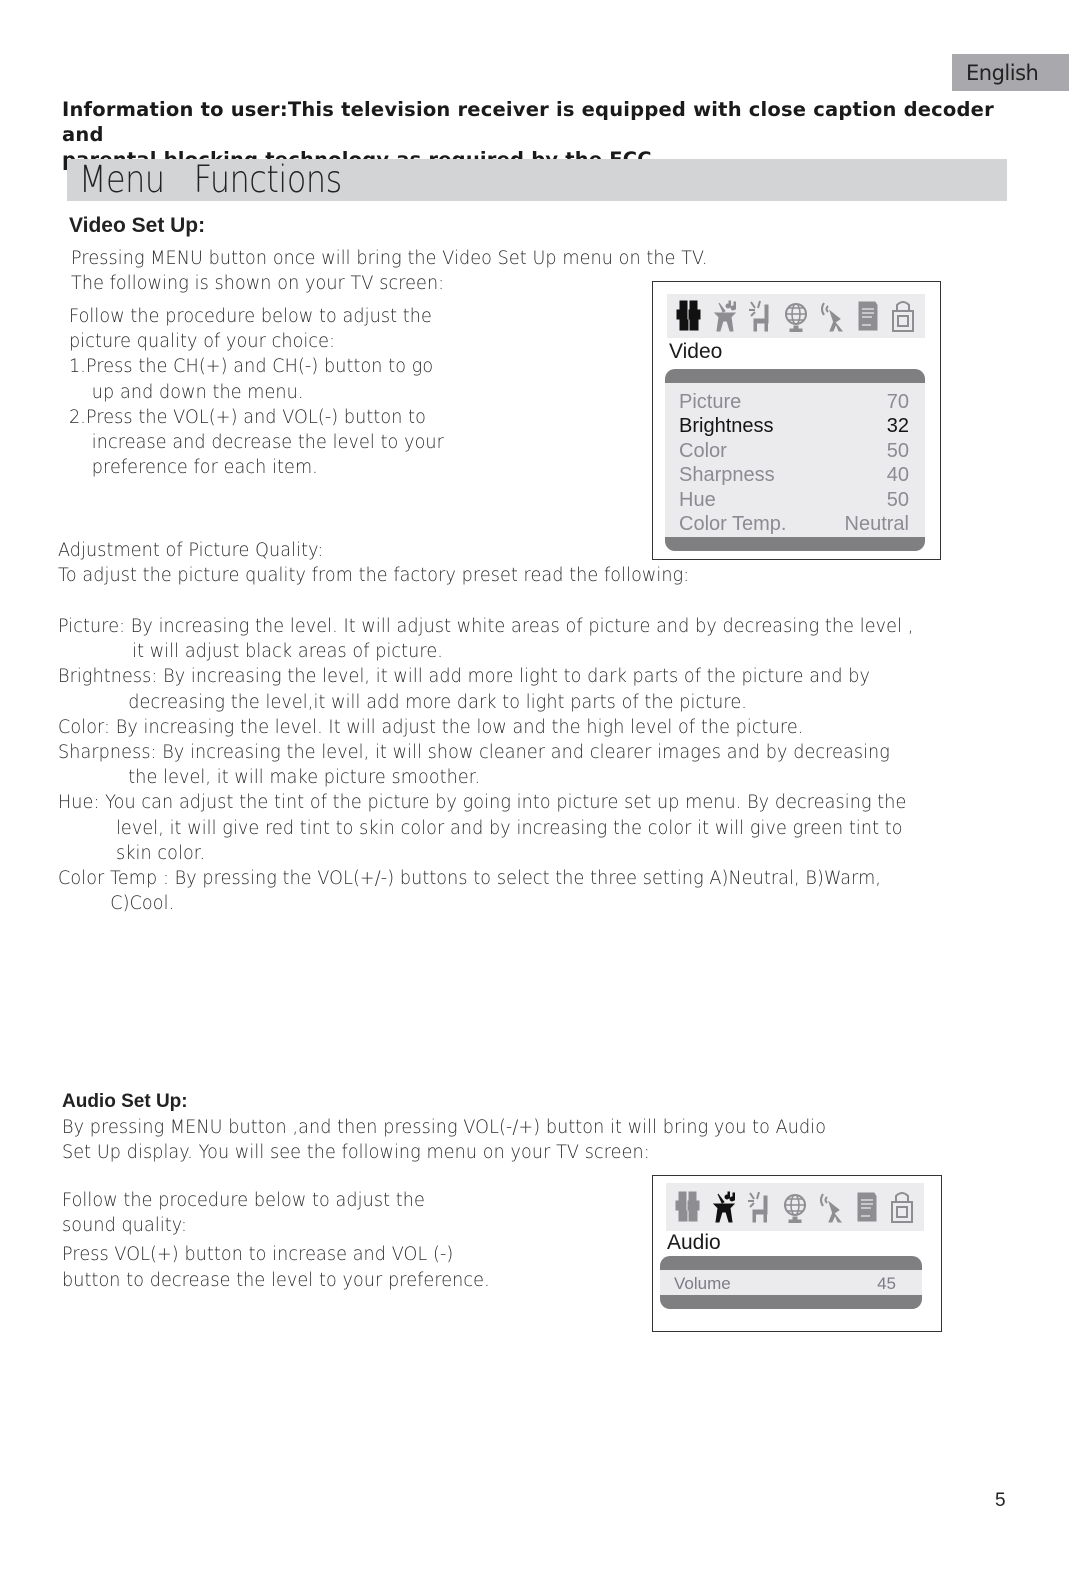 This screenshot has height=1584, width=1080. What do you see at coordinates (210, 179) in the screenshot?
I see `section-title: Menu Functions` at bounding box center [210, 179].